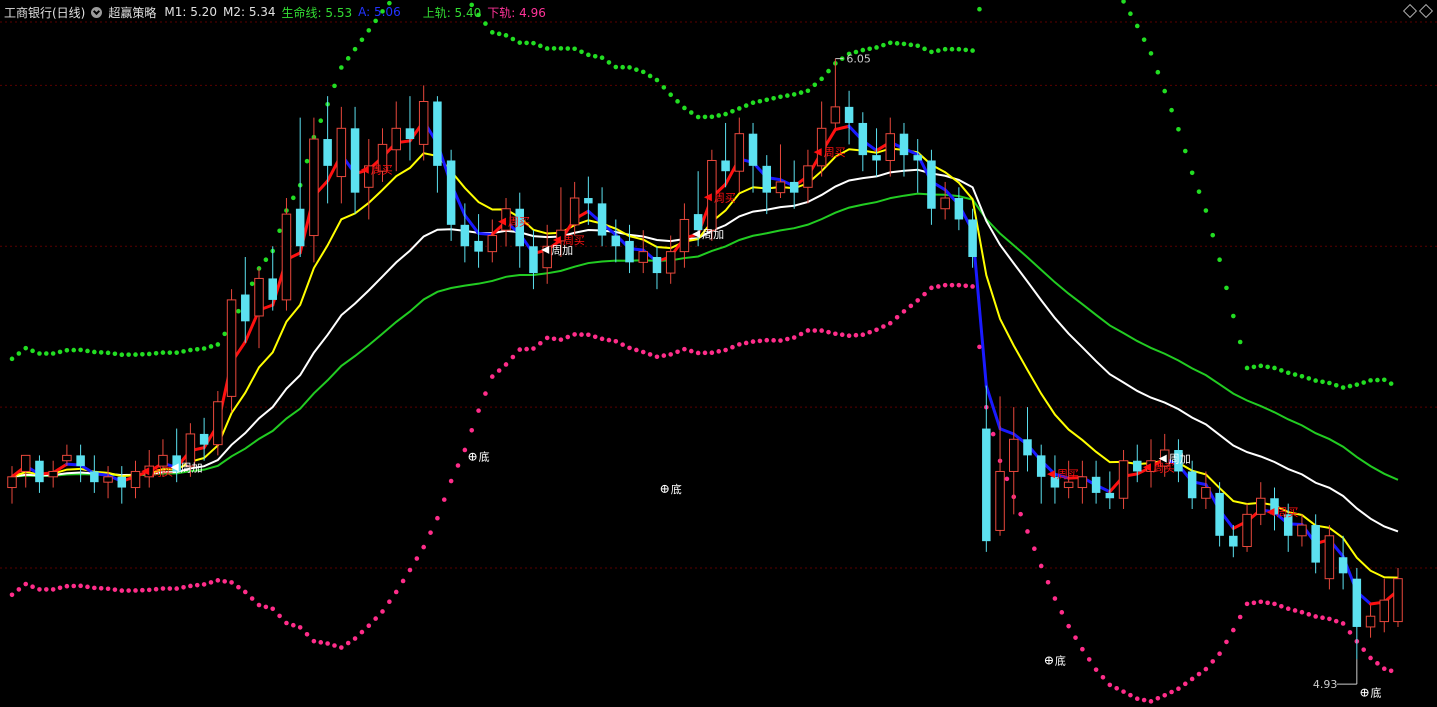 This screenshot has width=1437, height=707. What do you see at coordinates (249, 12) in the screenshot?
I see `m2-value: M2: 5.34` at bounding box center [249, 12].